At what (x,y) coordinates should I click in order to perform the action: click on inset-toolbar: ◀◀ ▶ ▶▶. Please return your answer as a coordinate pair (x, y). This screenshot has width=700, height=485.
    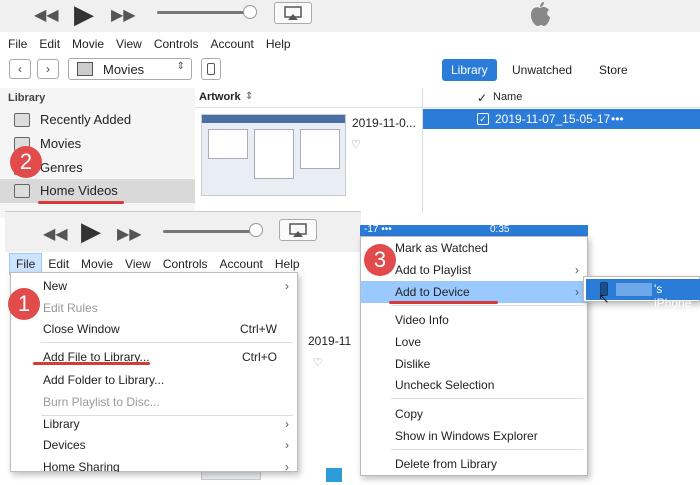
    Looking at the image, I should click on (183, 232).